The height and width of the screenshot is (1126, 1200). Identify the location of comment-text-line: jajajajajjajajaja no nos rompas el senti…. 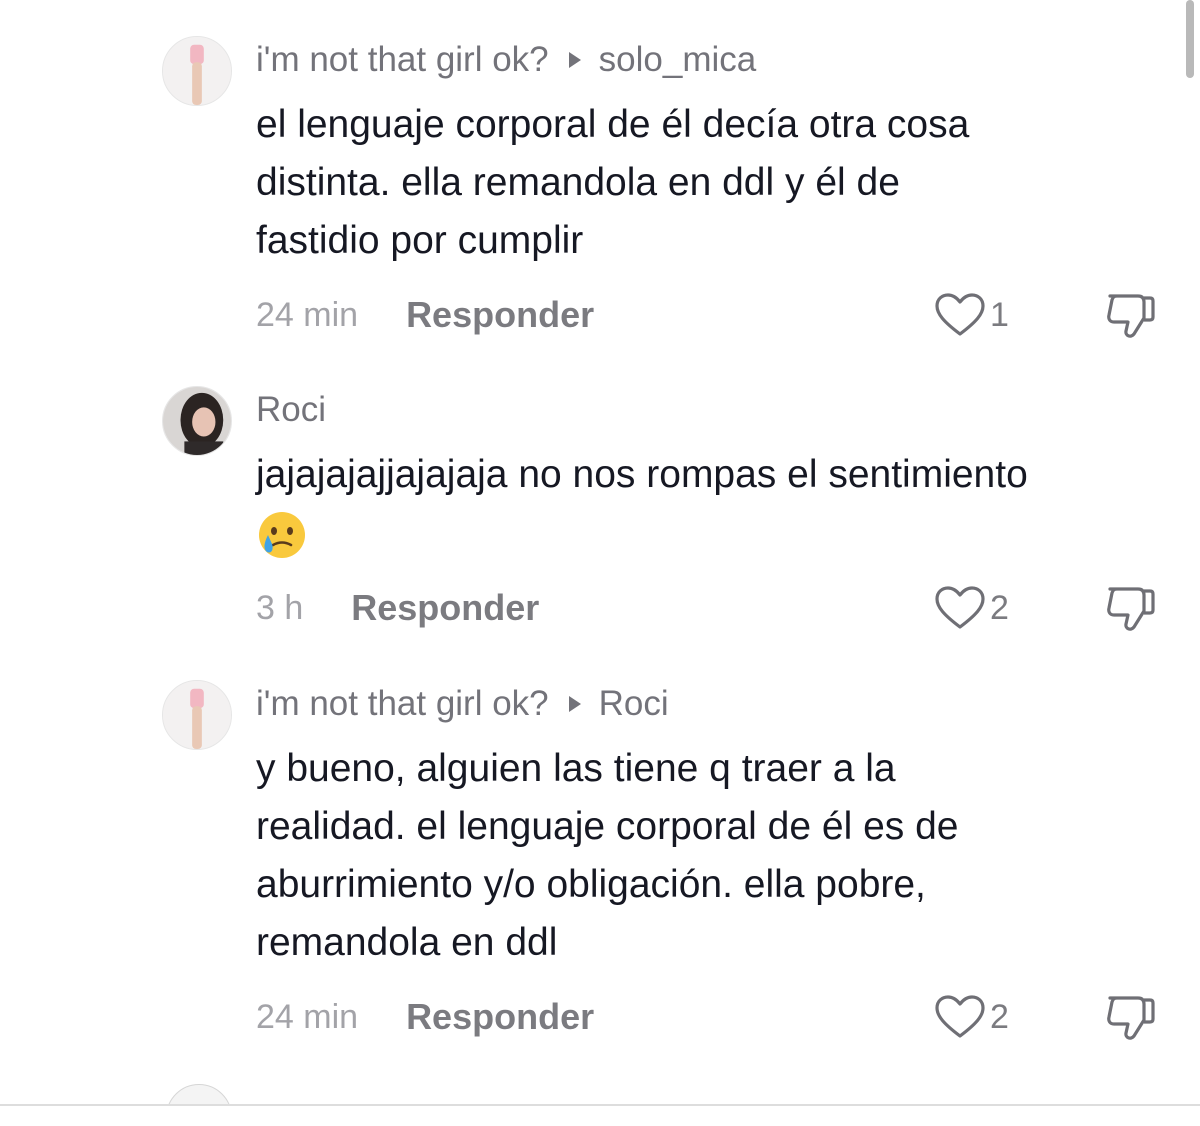
(642, 474).